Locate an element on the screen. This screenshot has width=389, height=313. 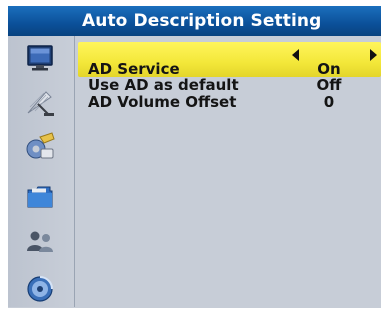
menu-row-label-use-ad-default: Use AD as default is located at coordinates (163, 85).